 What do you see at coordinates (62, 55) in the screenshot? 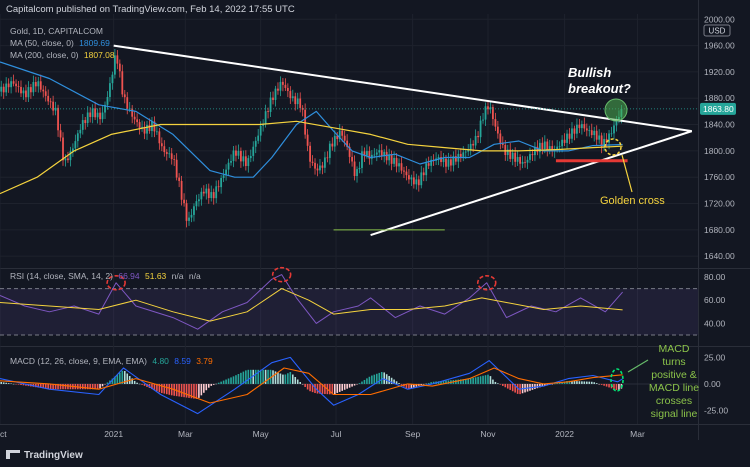
I see `ma200-legend: MA (200, close, 0) 1807.08` at bounding box center [62, 55].